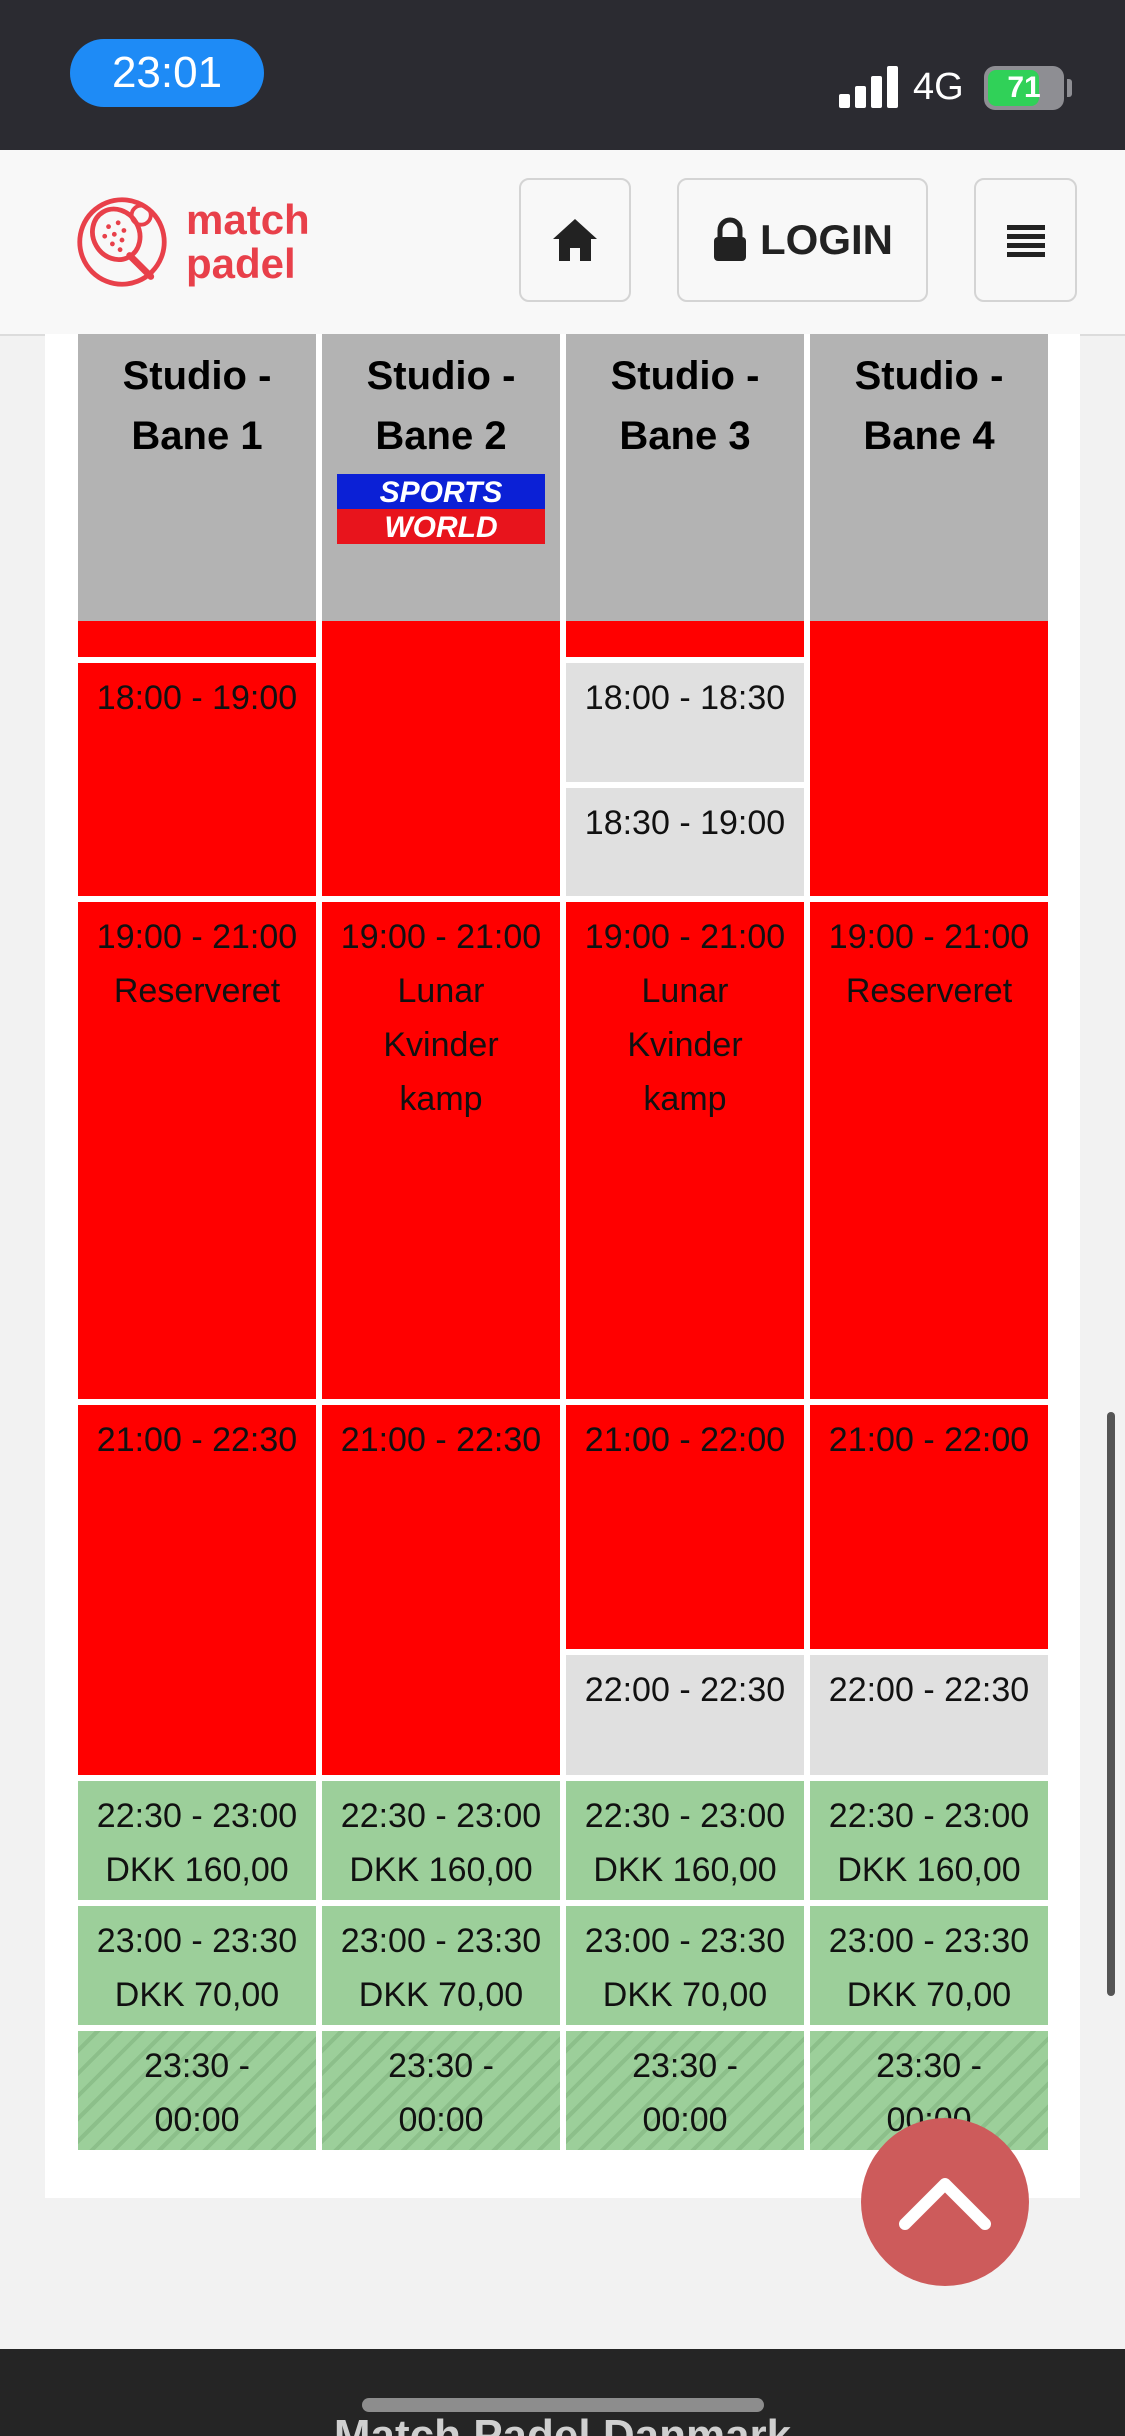 This screenshot has width=1125, height=2436. What do you see at coordinates (563, 2405) in the screenshot?
I see `home-indicator` at bounding box center [563, 2405].